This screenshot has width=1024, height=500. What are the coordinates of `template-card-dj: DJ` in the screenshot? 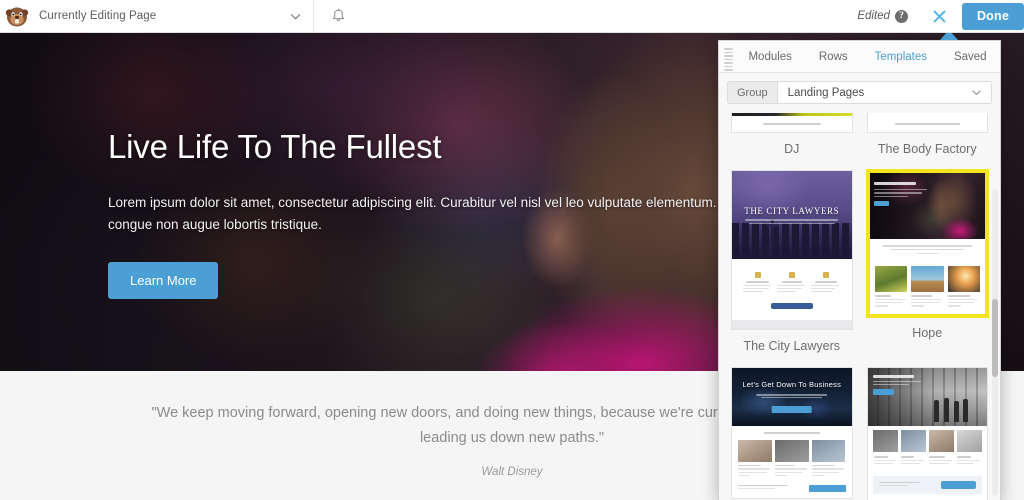 It's located at (792, 141).